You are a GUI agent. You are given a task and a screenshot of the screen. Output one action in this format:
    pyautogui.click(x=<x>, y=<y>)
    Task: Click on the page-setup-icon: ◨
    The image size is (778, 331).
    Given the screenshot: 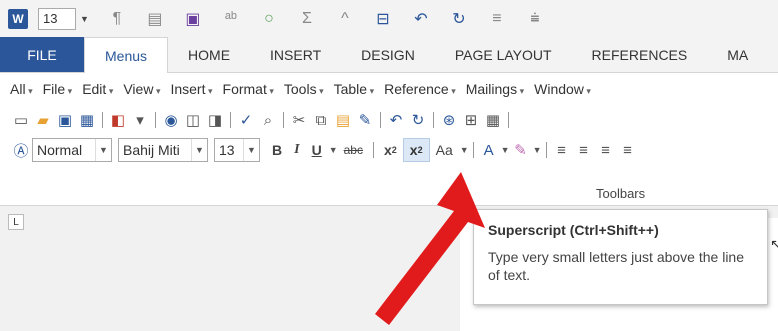 What is the action you would take?
    pyautogui.click(x=215, y=120)
    